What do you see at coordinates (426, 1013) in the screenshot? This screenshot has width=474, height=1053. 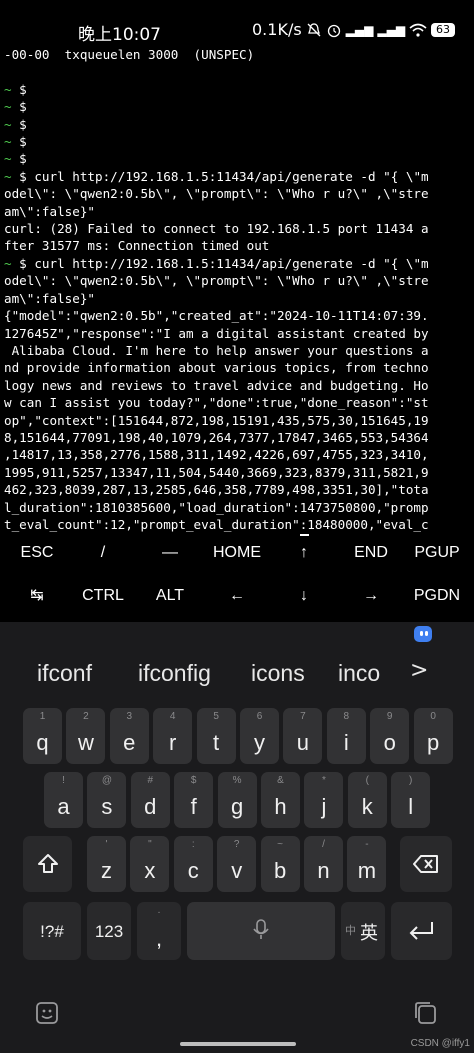 I see `clipboard-icon` at bounding box center [426, 1013].